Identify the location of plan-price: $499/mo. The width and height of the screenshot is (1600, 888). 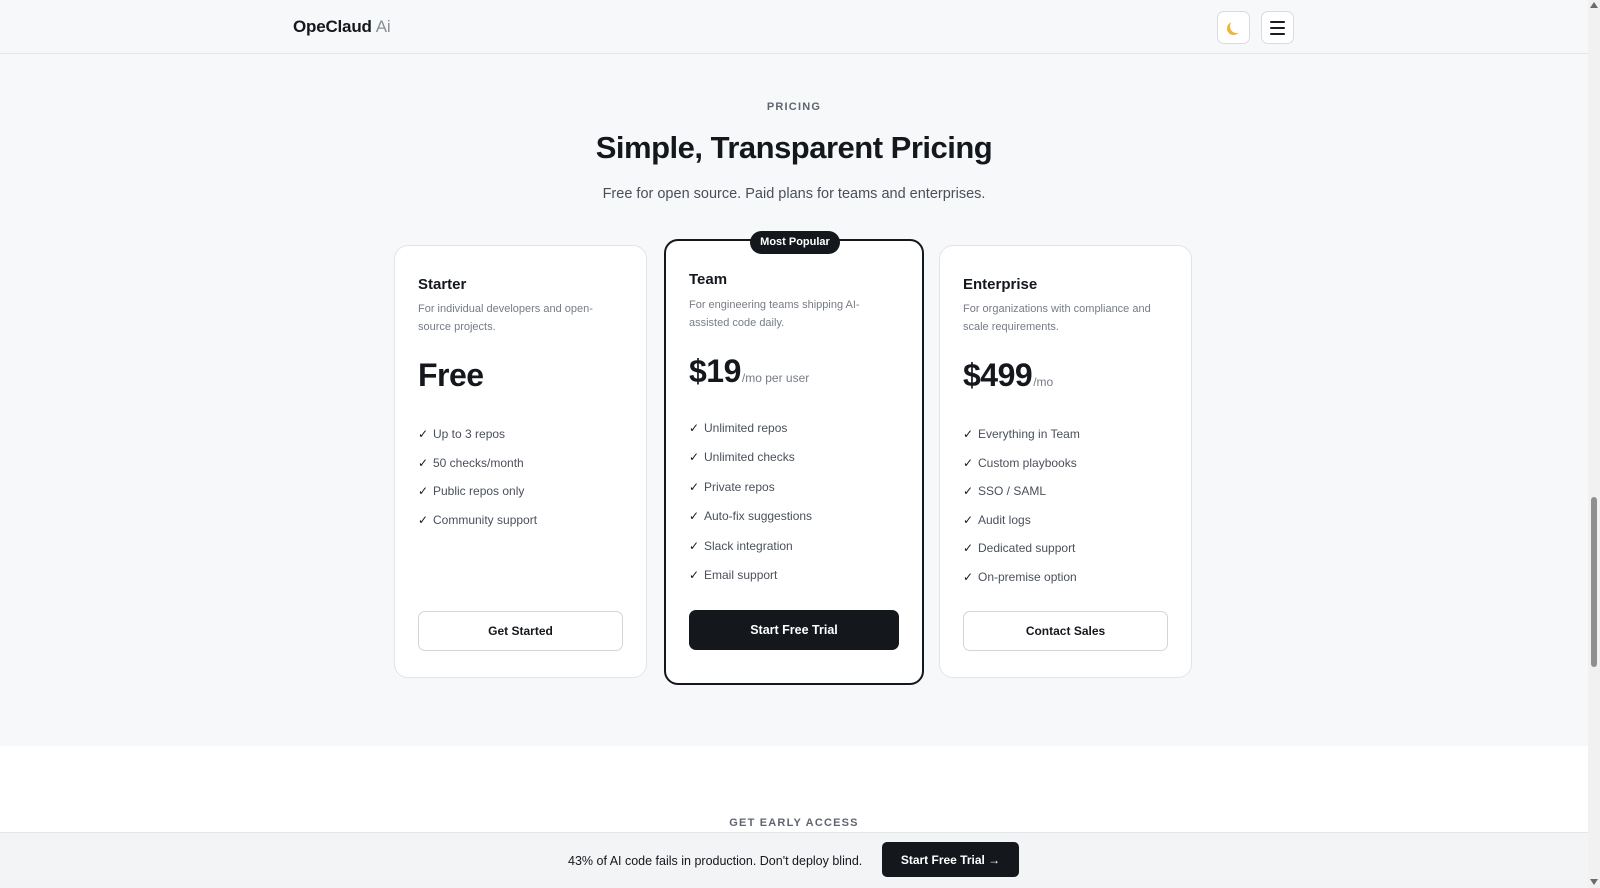
(1008, 375).